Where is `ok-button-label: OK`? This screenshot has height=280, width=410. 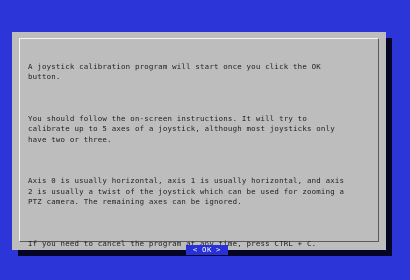
ok-button-label: OK is located at coordinates (207, 249).